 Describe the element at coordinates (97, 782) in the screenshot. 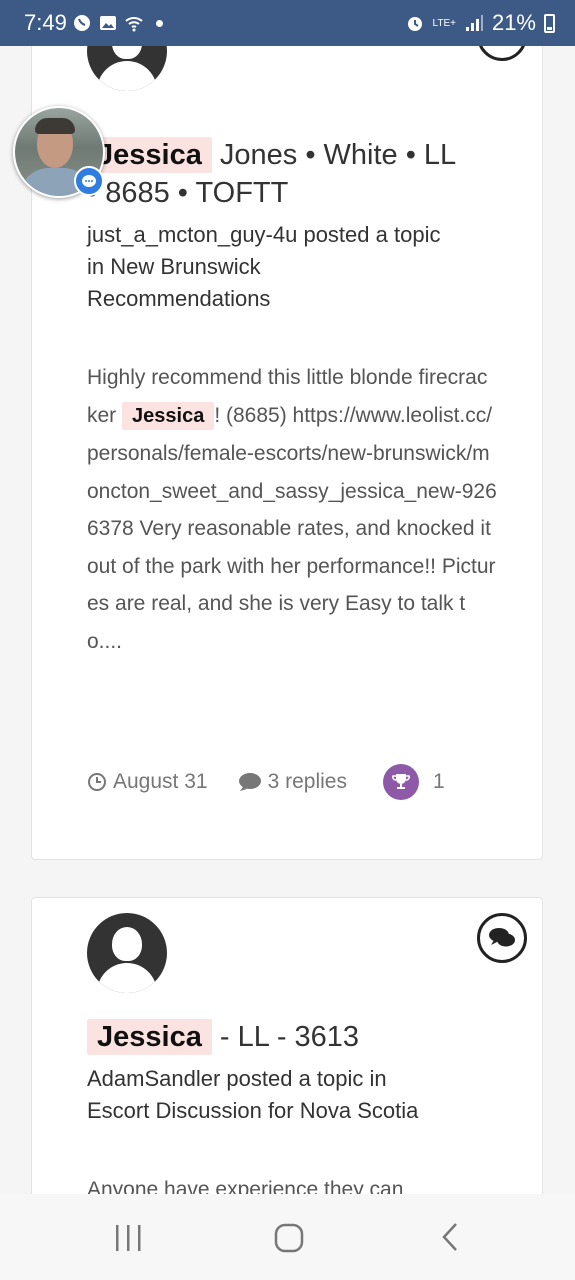

I see `clock-icon` at that location.